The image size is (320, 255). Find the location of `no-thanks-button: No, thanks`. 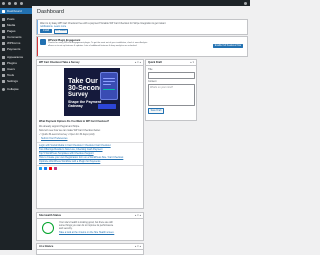

no-thanks-button: No, thanks is located at coordinates (61, 31).